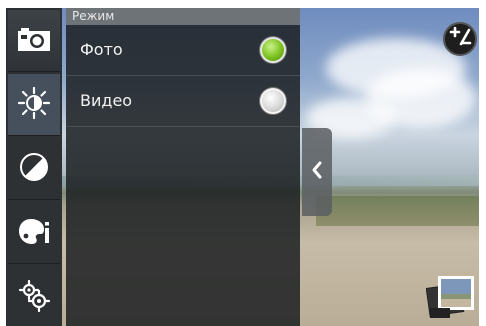 Image resolution: width=486 pixels, height=326 pixels. I want to click on sidebar-item-brightness, so click(34, 105).